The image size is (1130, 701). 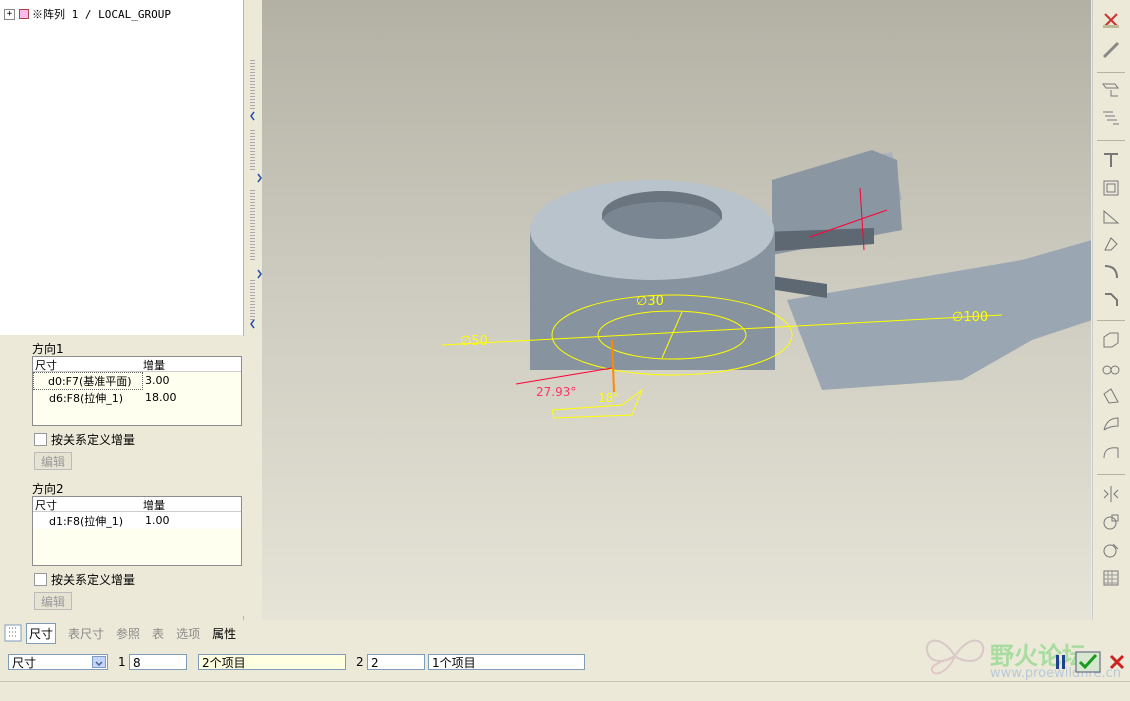 I want to click on relation-checkbox-1: 按关系定义增量, so click(x=84, y=439).